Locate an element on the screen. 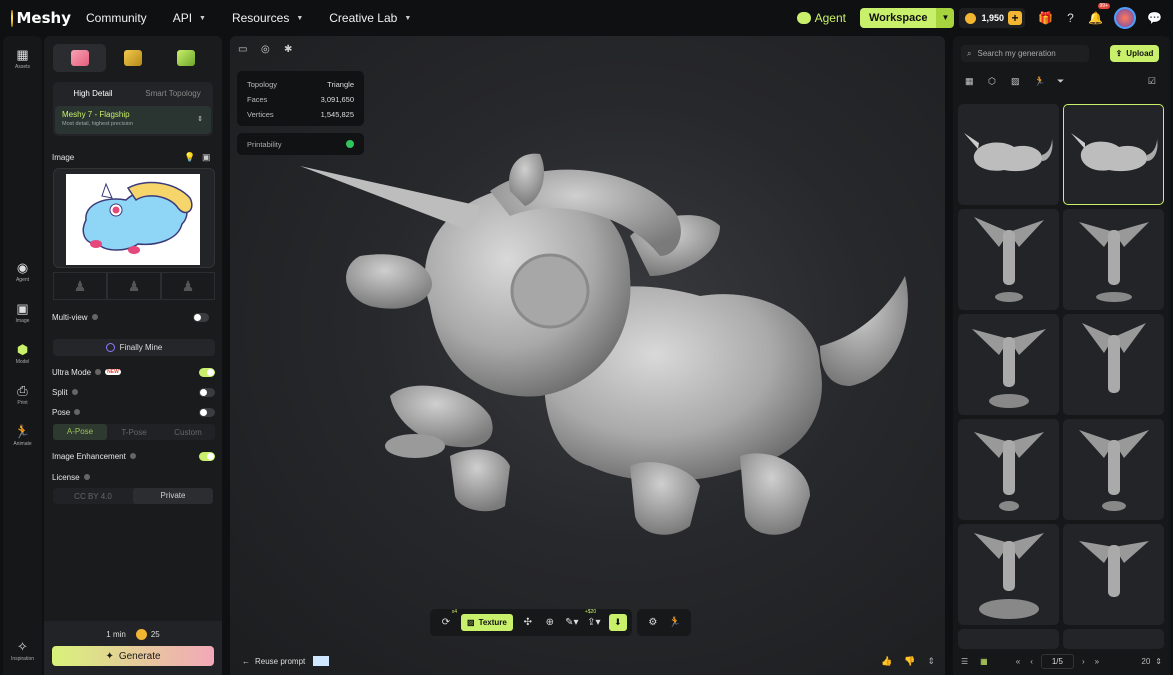 This screenshot has height=675, width=1173. license-private: Private is located at coordinates (173, 496).